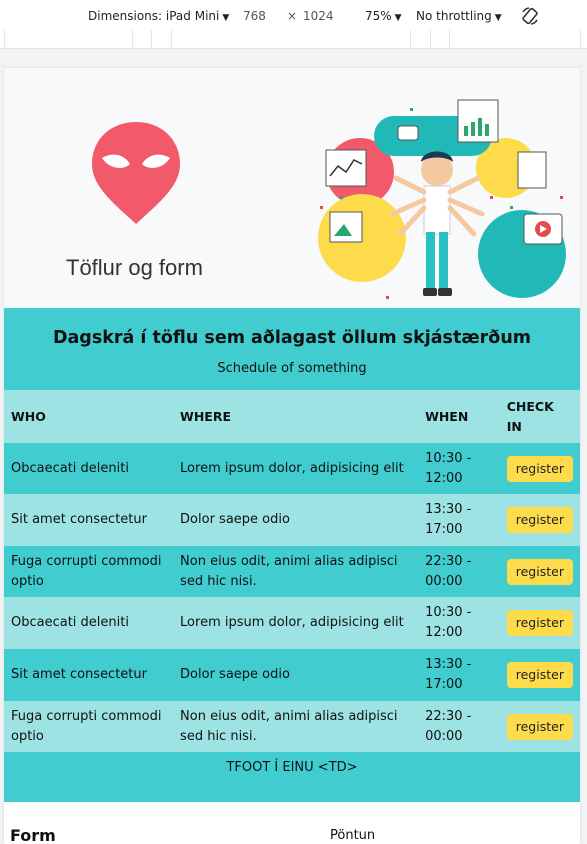 The width and height of the screenshot is (587, 844). I want to click on column-header-when: WHEN, so click(459, 416).